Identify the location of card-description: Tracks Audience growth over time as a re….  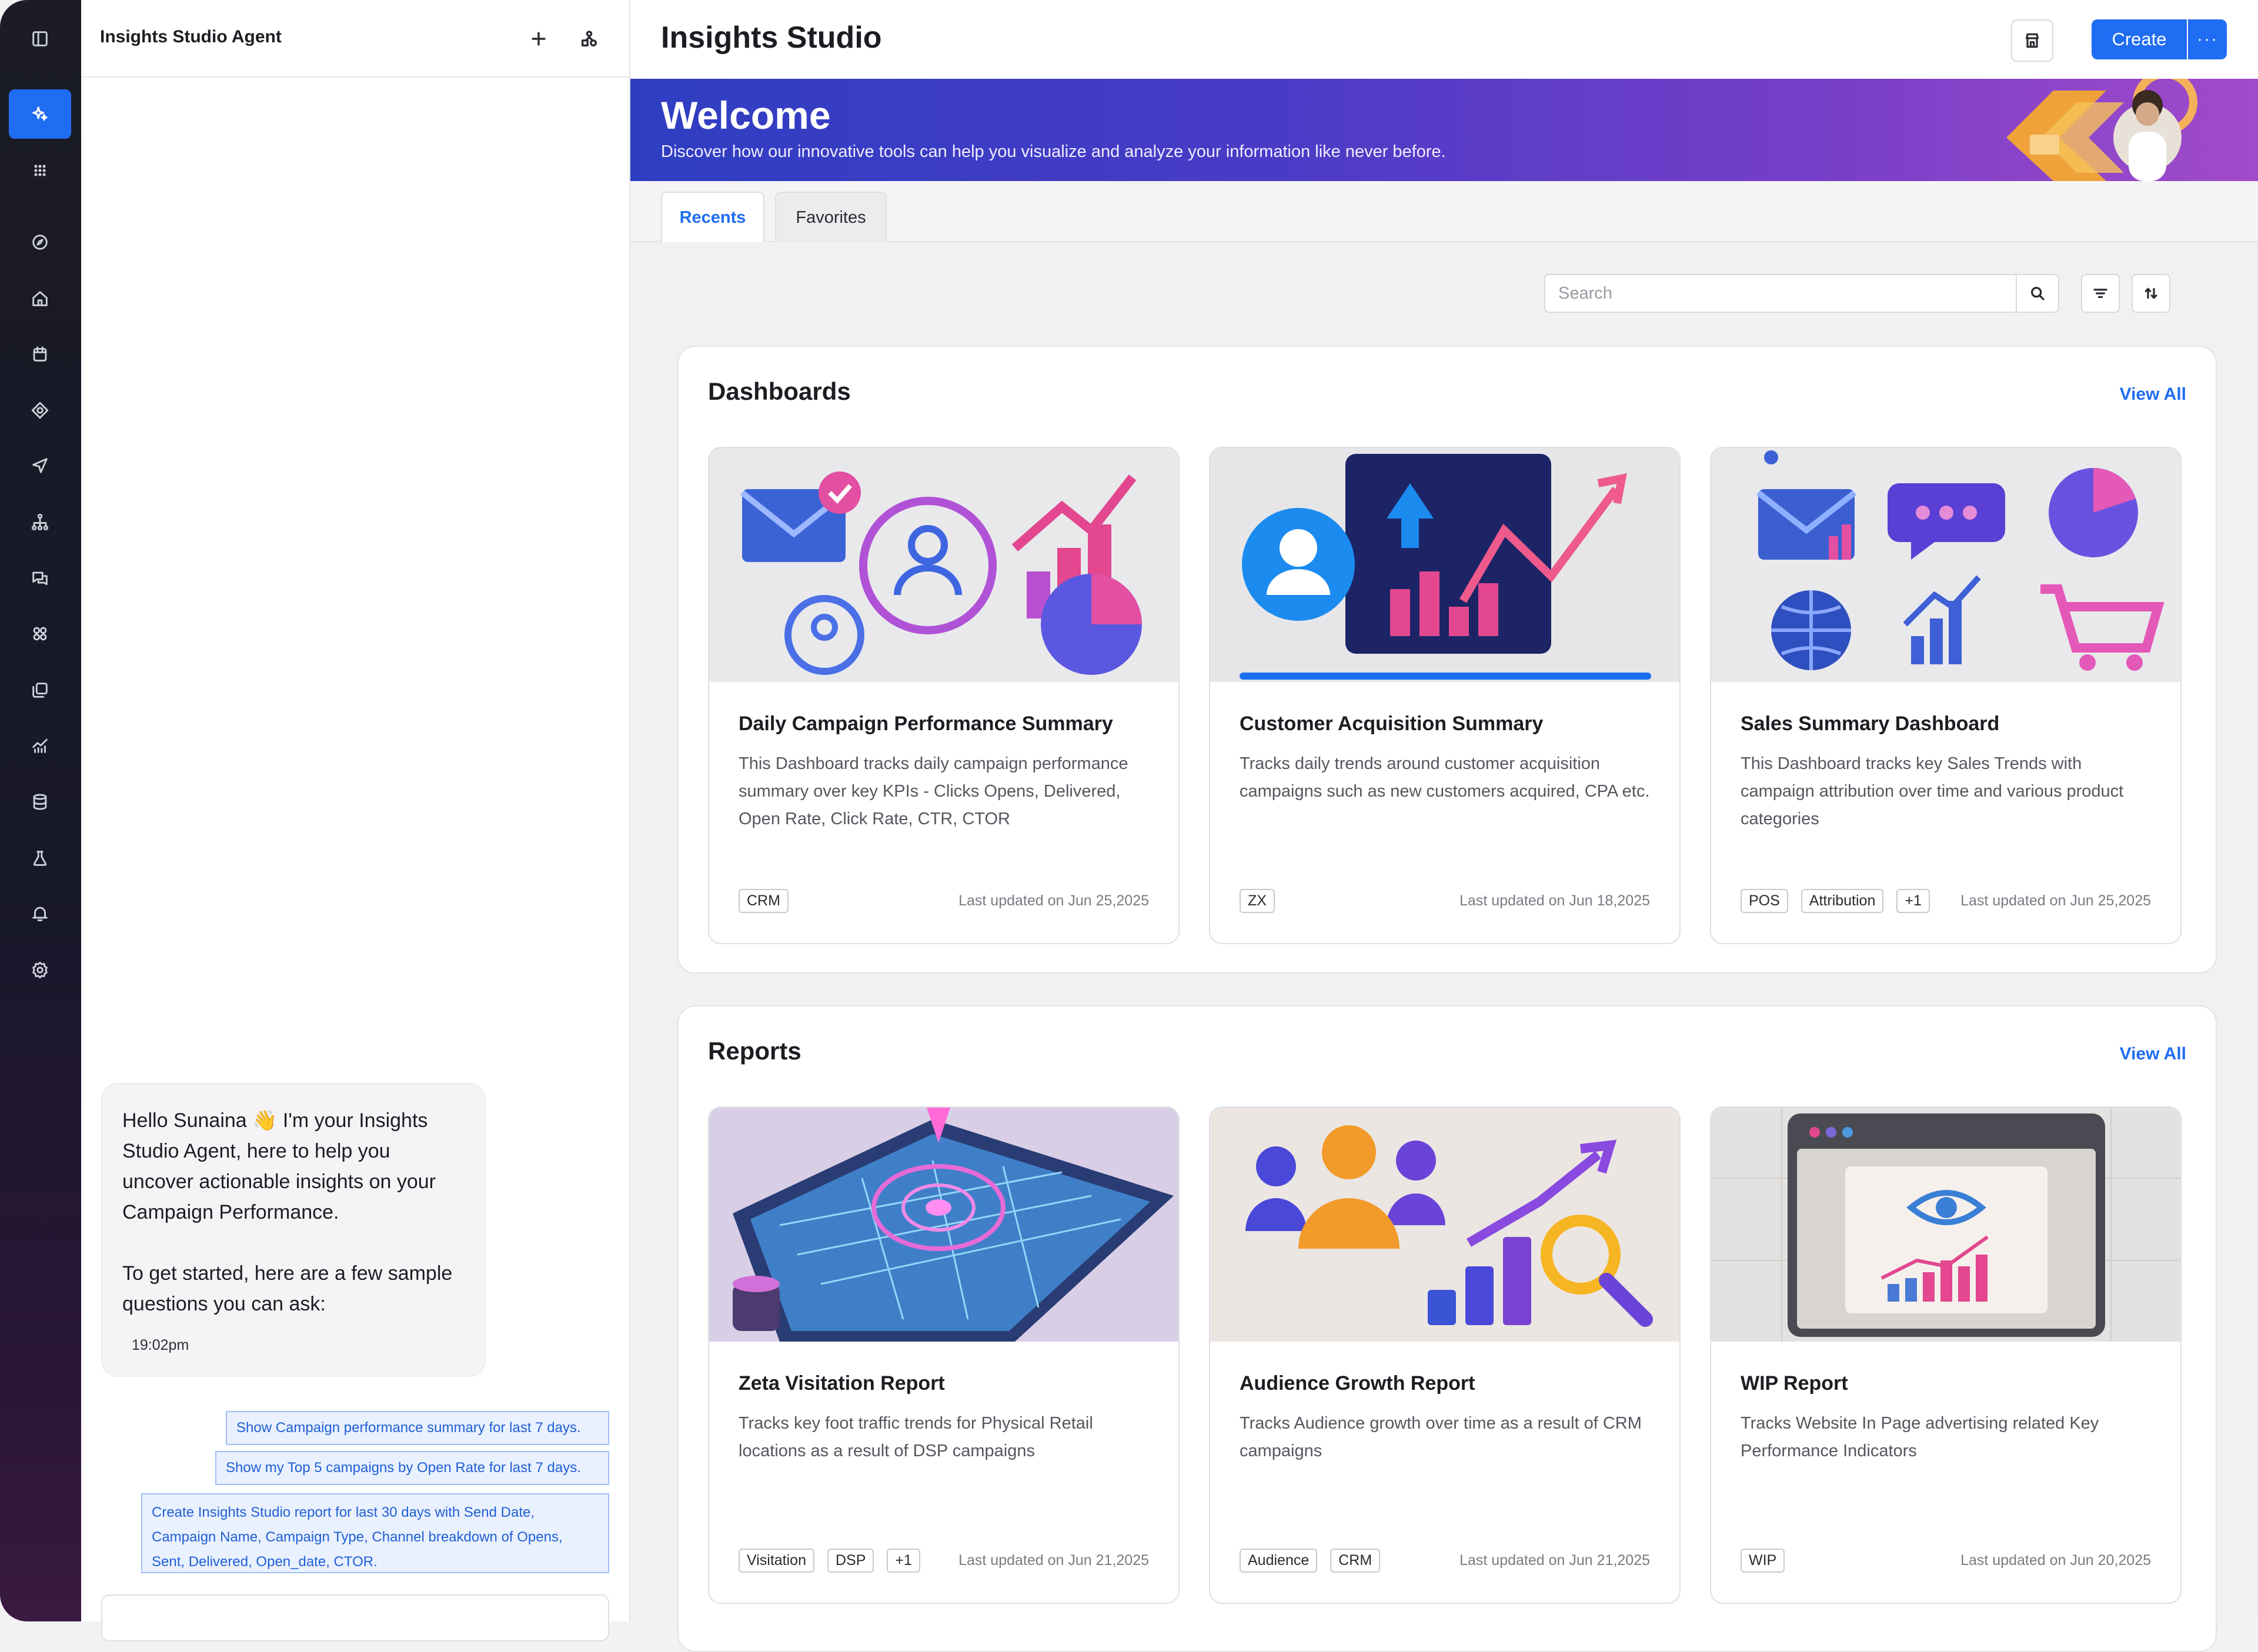
(1441, 1437).